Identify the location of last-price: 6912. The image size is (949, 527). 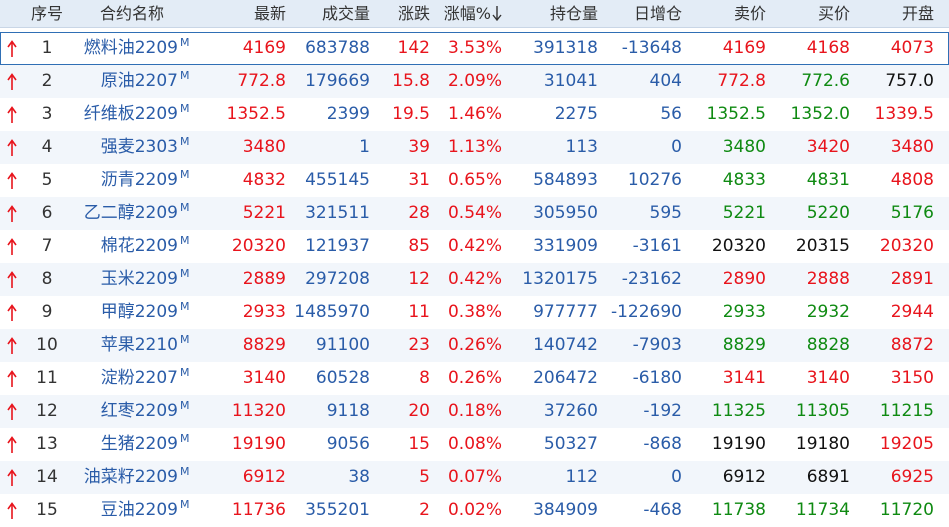
(264, 477).